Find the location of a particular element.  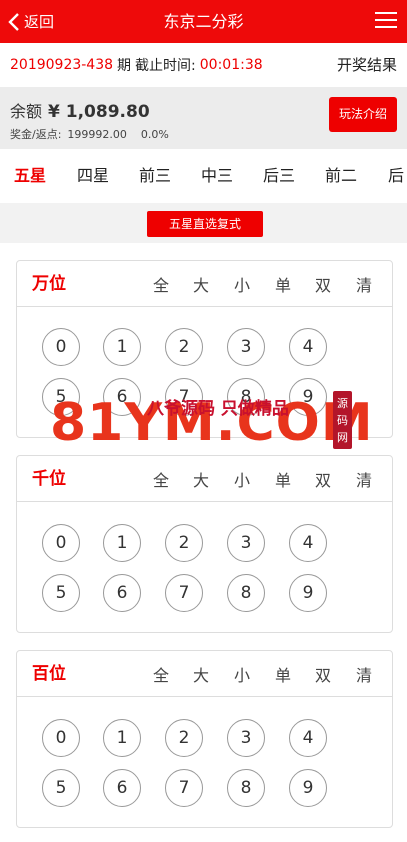

page-title: 东京二分彩 is located at coordinates (203, 21).